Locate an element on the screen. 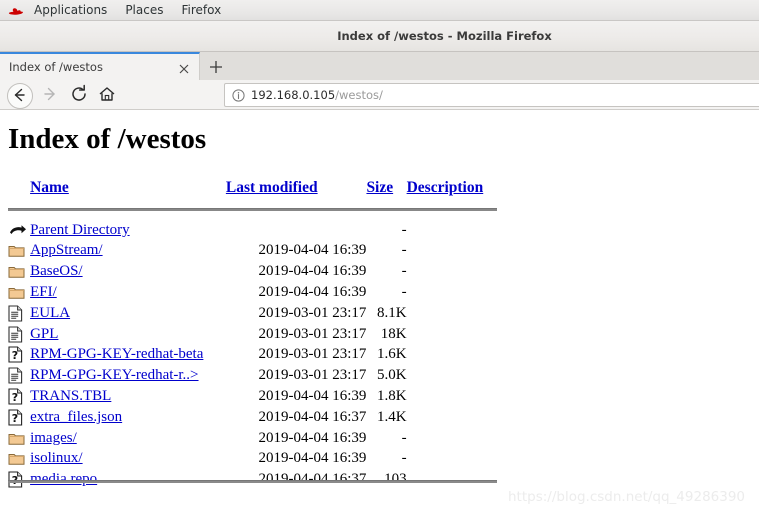 Image resolution: width=759 pixels, height=519 pixels. cell-name: images/ is located at coordinates (128, 438).